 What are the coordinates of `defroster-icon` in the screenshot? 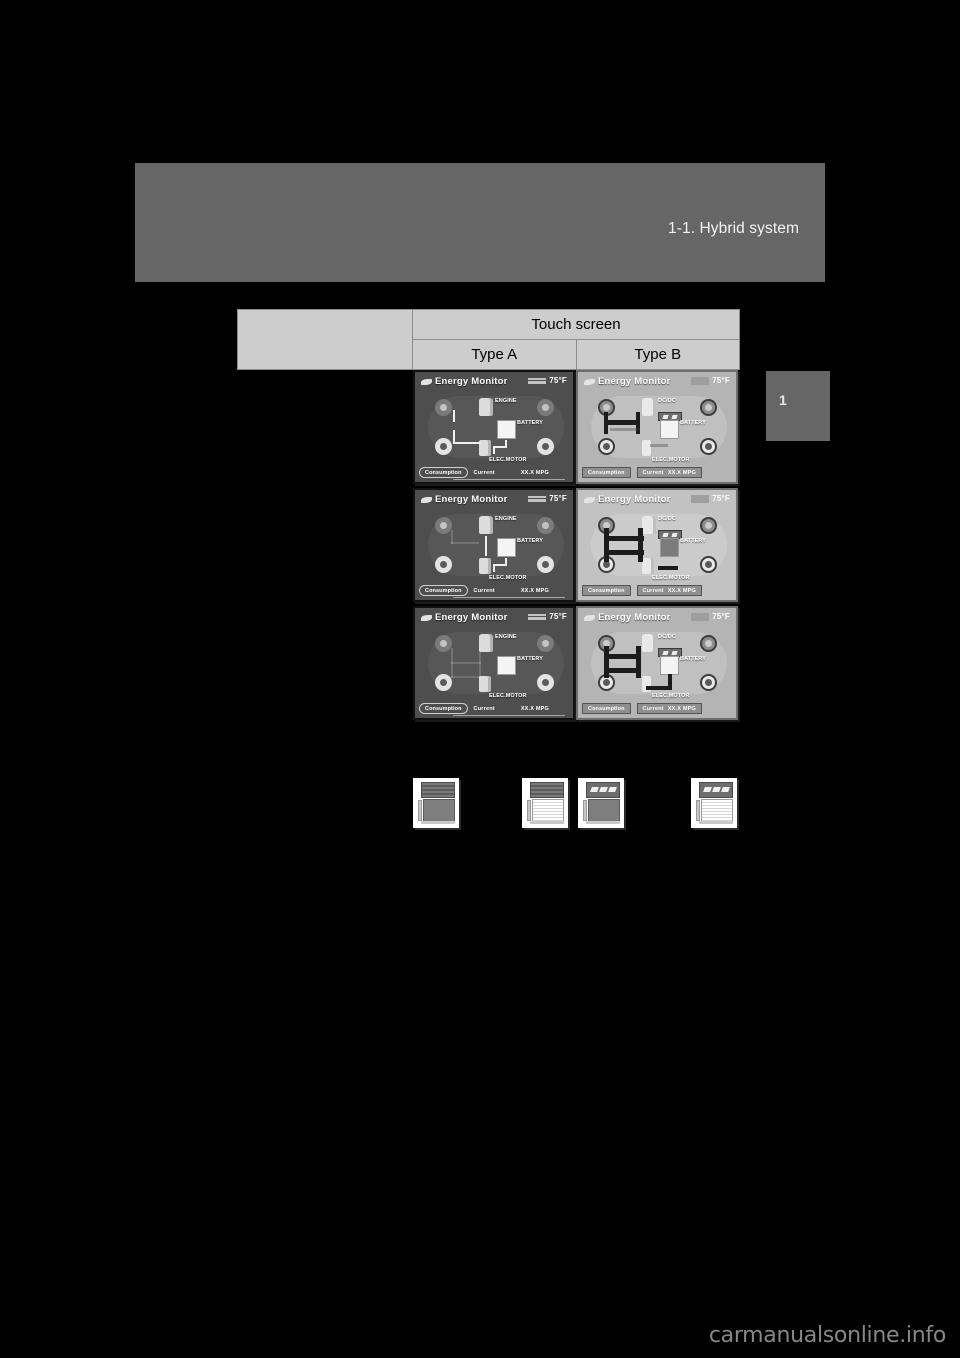 It's located at (700, 498).